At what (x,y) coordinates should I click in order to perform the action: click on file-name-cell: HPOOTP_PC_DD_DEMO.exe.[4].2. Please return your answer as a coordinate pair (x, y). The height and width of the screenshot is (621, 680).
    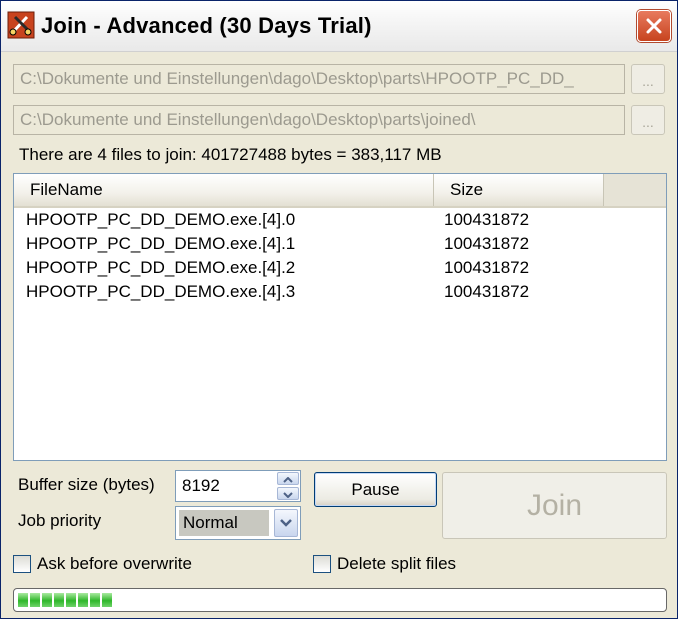
    Looking at the image, I should click on (161, 267).